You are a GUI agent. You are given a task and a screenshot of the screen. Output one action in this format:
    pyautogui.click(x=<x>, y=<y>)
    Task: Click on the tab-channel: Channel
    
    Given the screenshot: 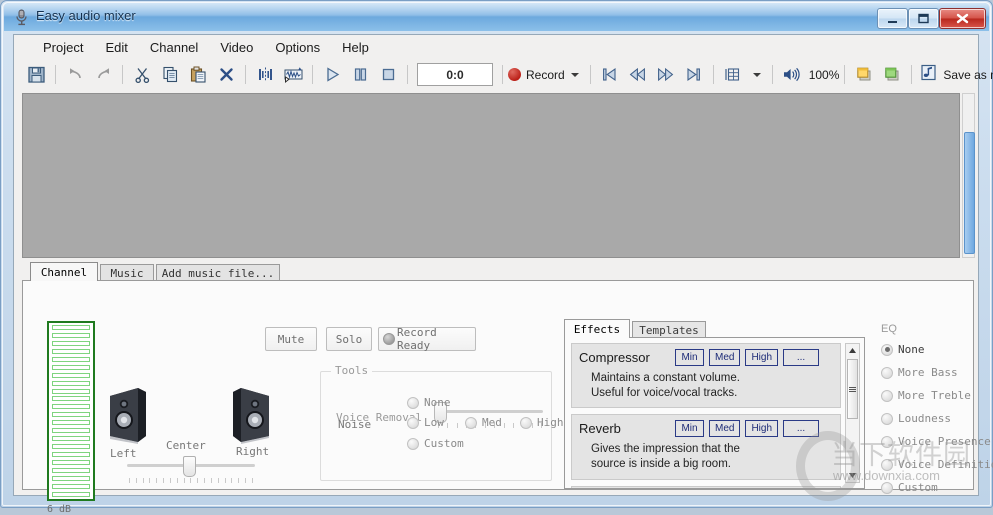 What is the action you would take?
    pyautogui.click(x=64, y=271)
    